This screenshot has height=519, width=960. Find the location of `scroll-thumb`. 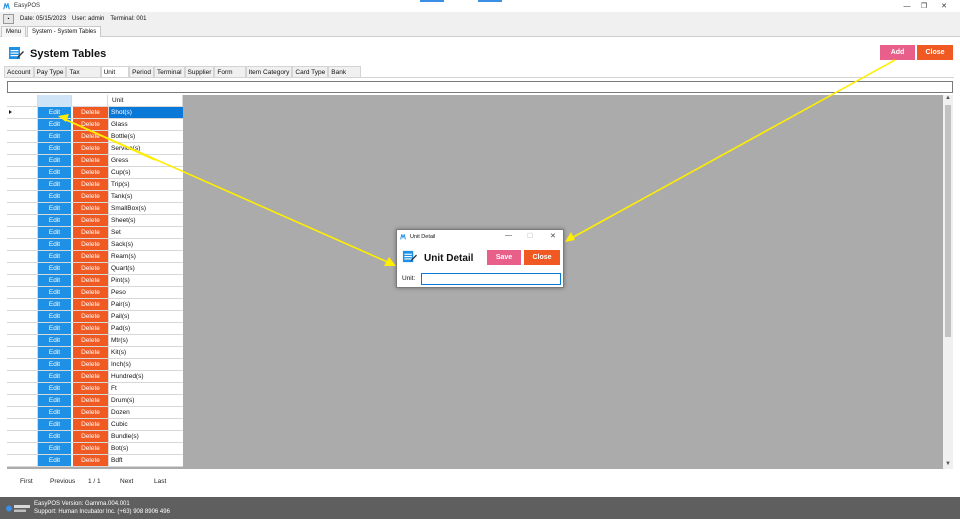

scroll-thumb is located at coordinates (948, 221).